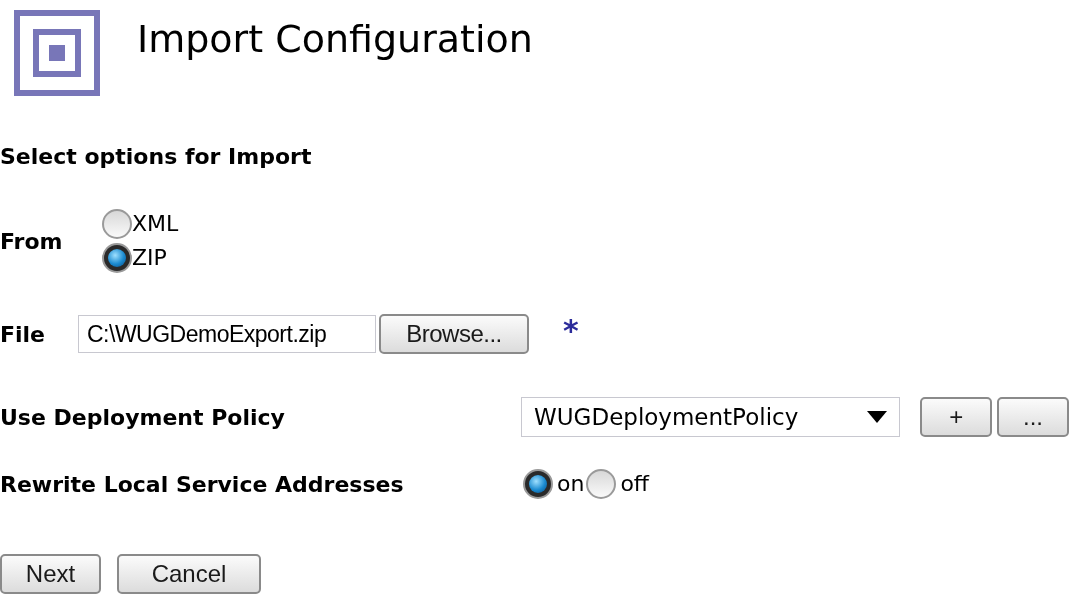  What do you see at coordinates (571, 484) in the screenshot?
I see `radio-label: on` at bounding box center [571, 484].